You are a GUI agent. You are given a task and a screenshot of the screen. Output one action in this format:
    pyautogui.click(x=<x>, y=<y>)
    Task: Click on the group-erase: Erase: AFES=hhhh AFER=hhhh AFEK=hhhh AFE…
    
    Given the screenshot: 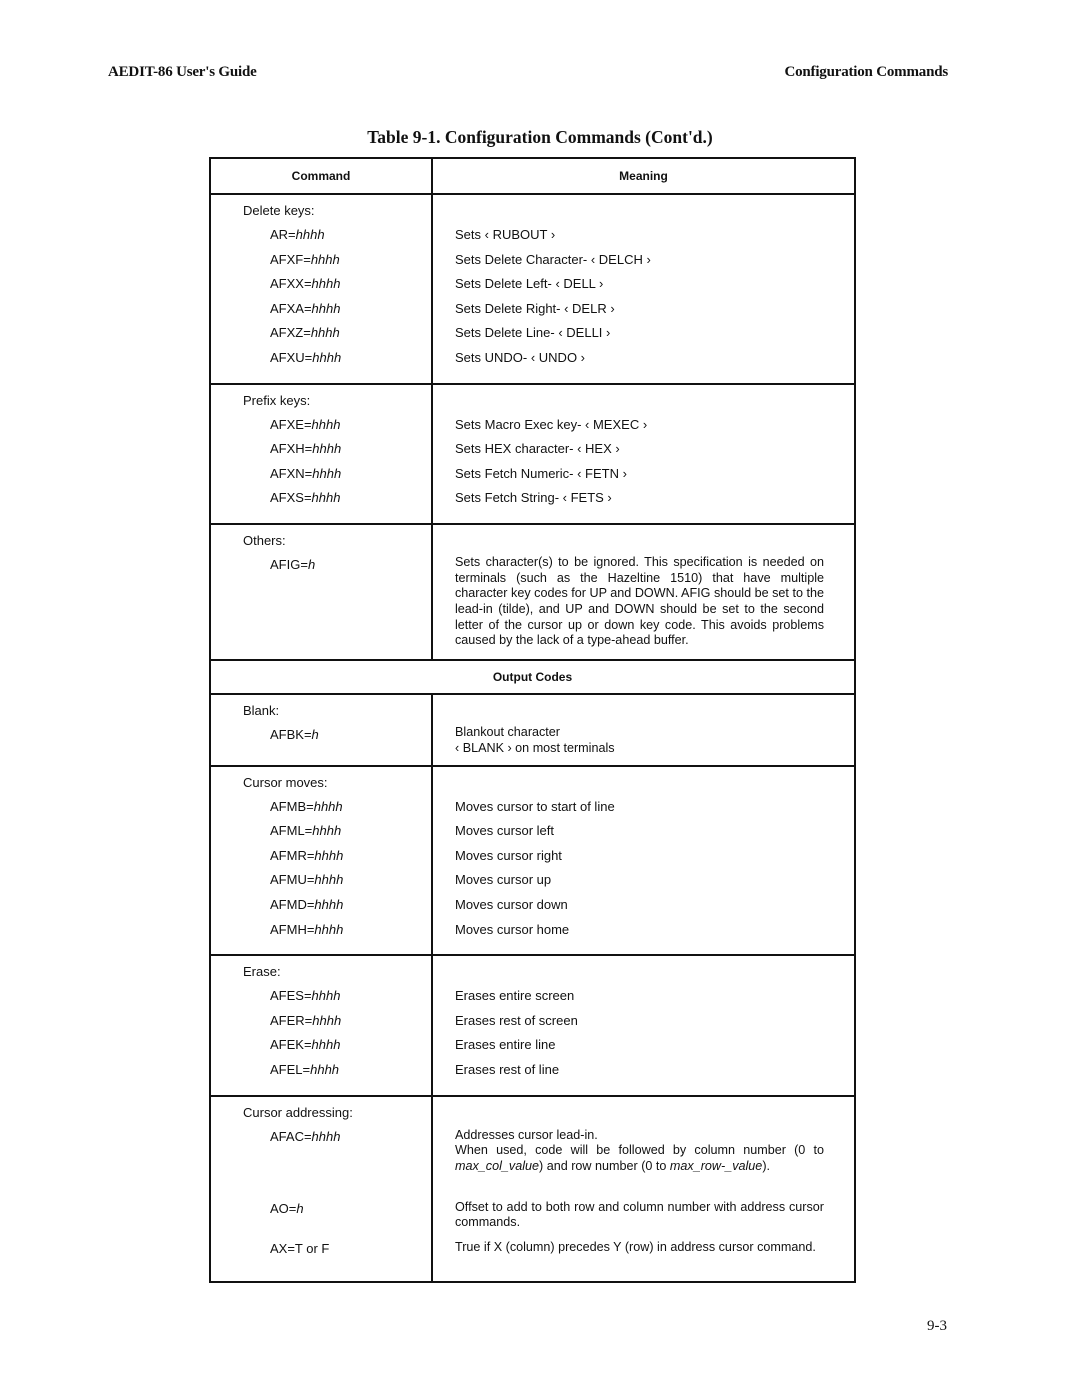 What is the action you would take?
    pyautogui.click(x=532, y=1024)
    